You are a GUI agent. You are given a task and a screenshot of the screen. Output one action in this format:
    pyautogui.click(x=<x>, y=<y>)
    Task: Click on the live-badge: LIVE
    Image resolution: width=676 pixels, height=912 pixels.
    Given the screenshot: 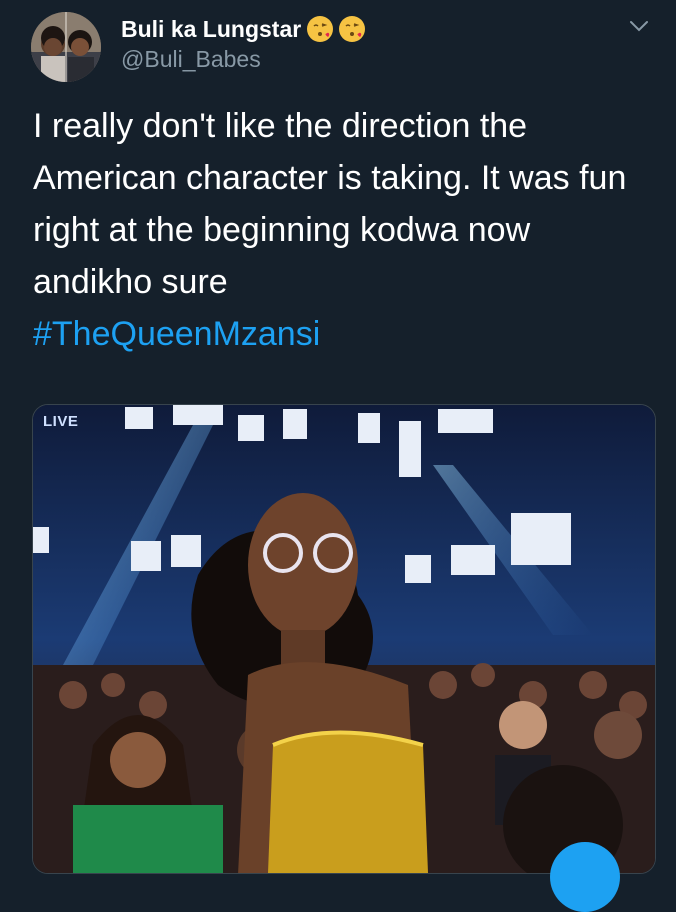 What is the action you would take?
    pyautogui.click(x=61, y=421)
    